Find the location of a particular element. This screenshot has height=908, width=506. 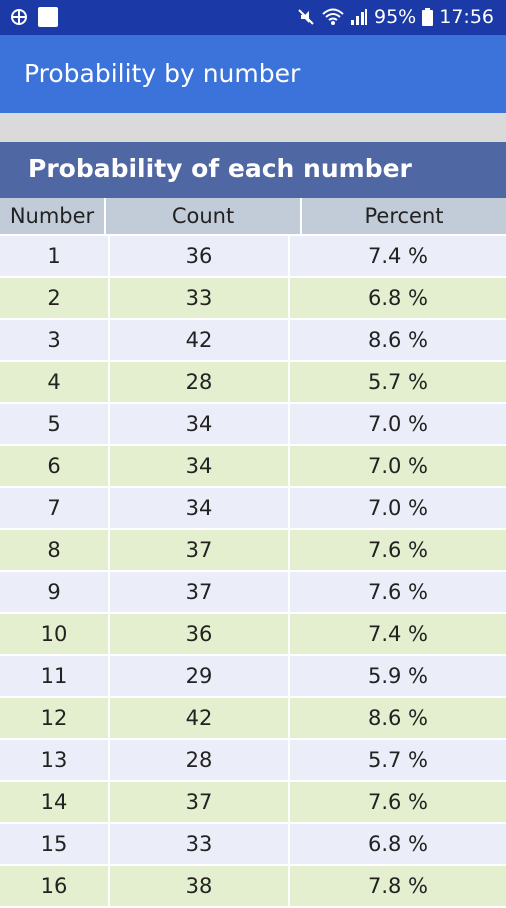

battery-percent: 95% is located at coordinates (395, 17).